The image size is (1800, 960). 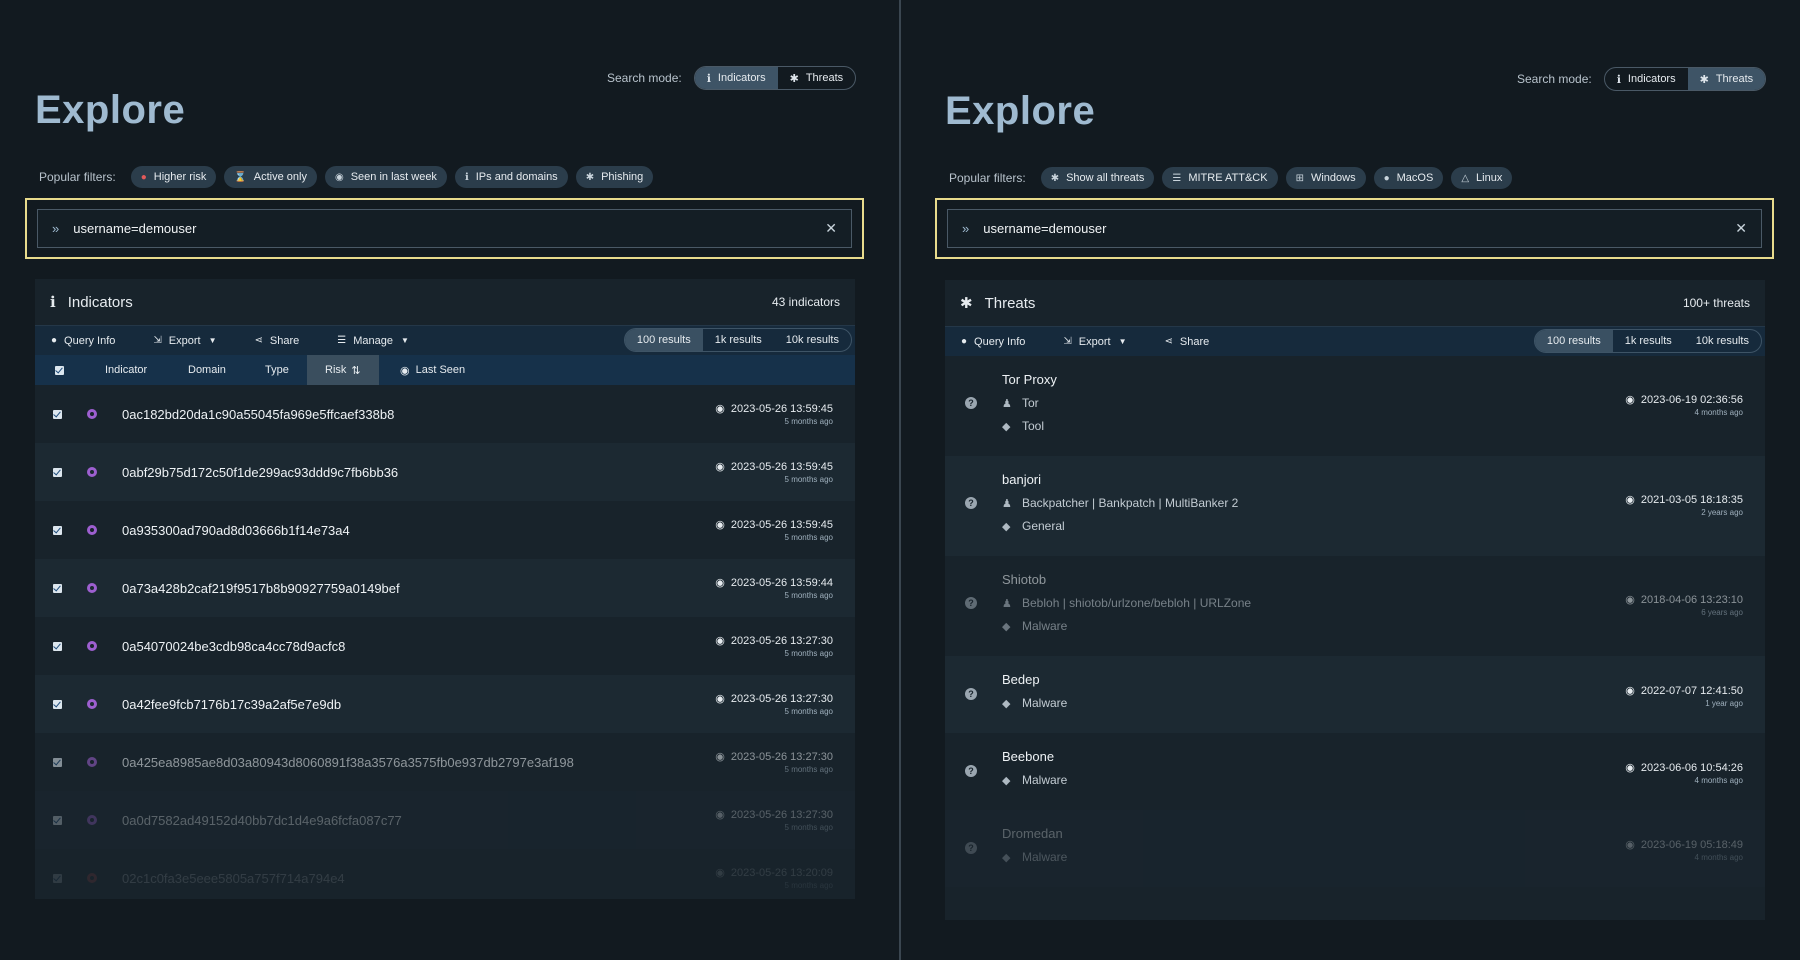 What do you see at coordinates (1034, 857) in the screenshot?
I see `threat-tag: ◆ Malware` at bounding box center [1034, 857].